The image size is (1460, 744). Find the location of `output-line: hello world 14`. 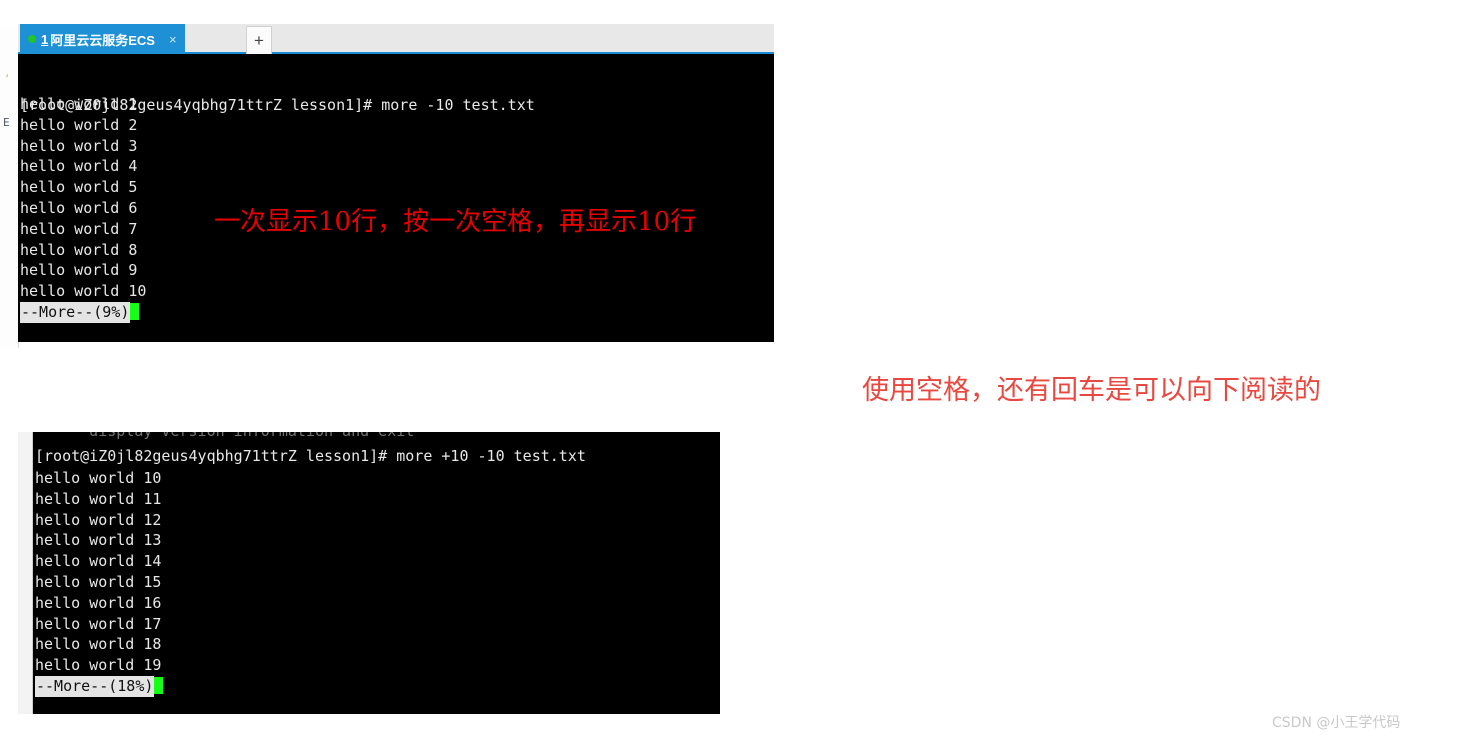

output-line: hello world 14 is located at coordinates (98, 561).